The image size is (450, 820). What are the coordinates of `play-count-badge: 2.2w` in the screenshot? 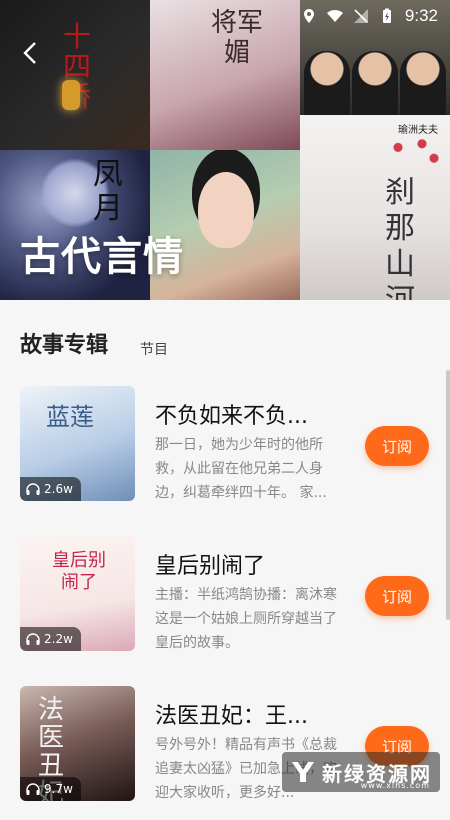 It's located at (50, 639).